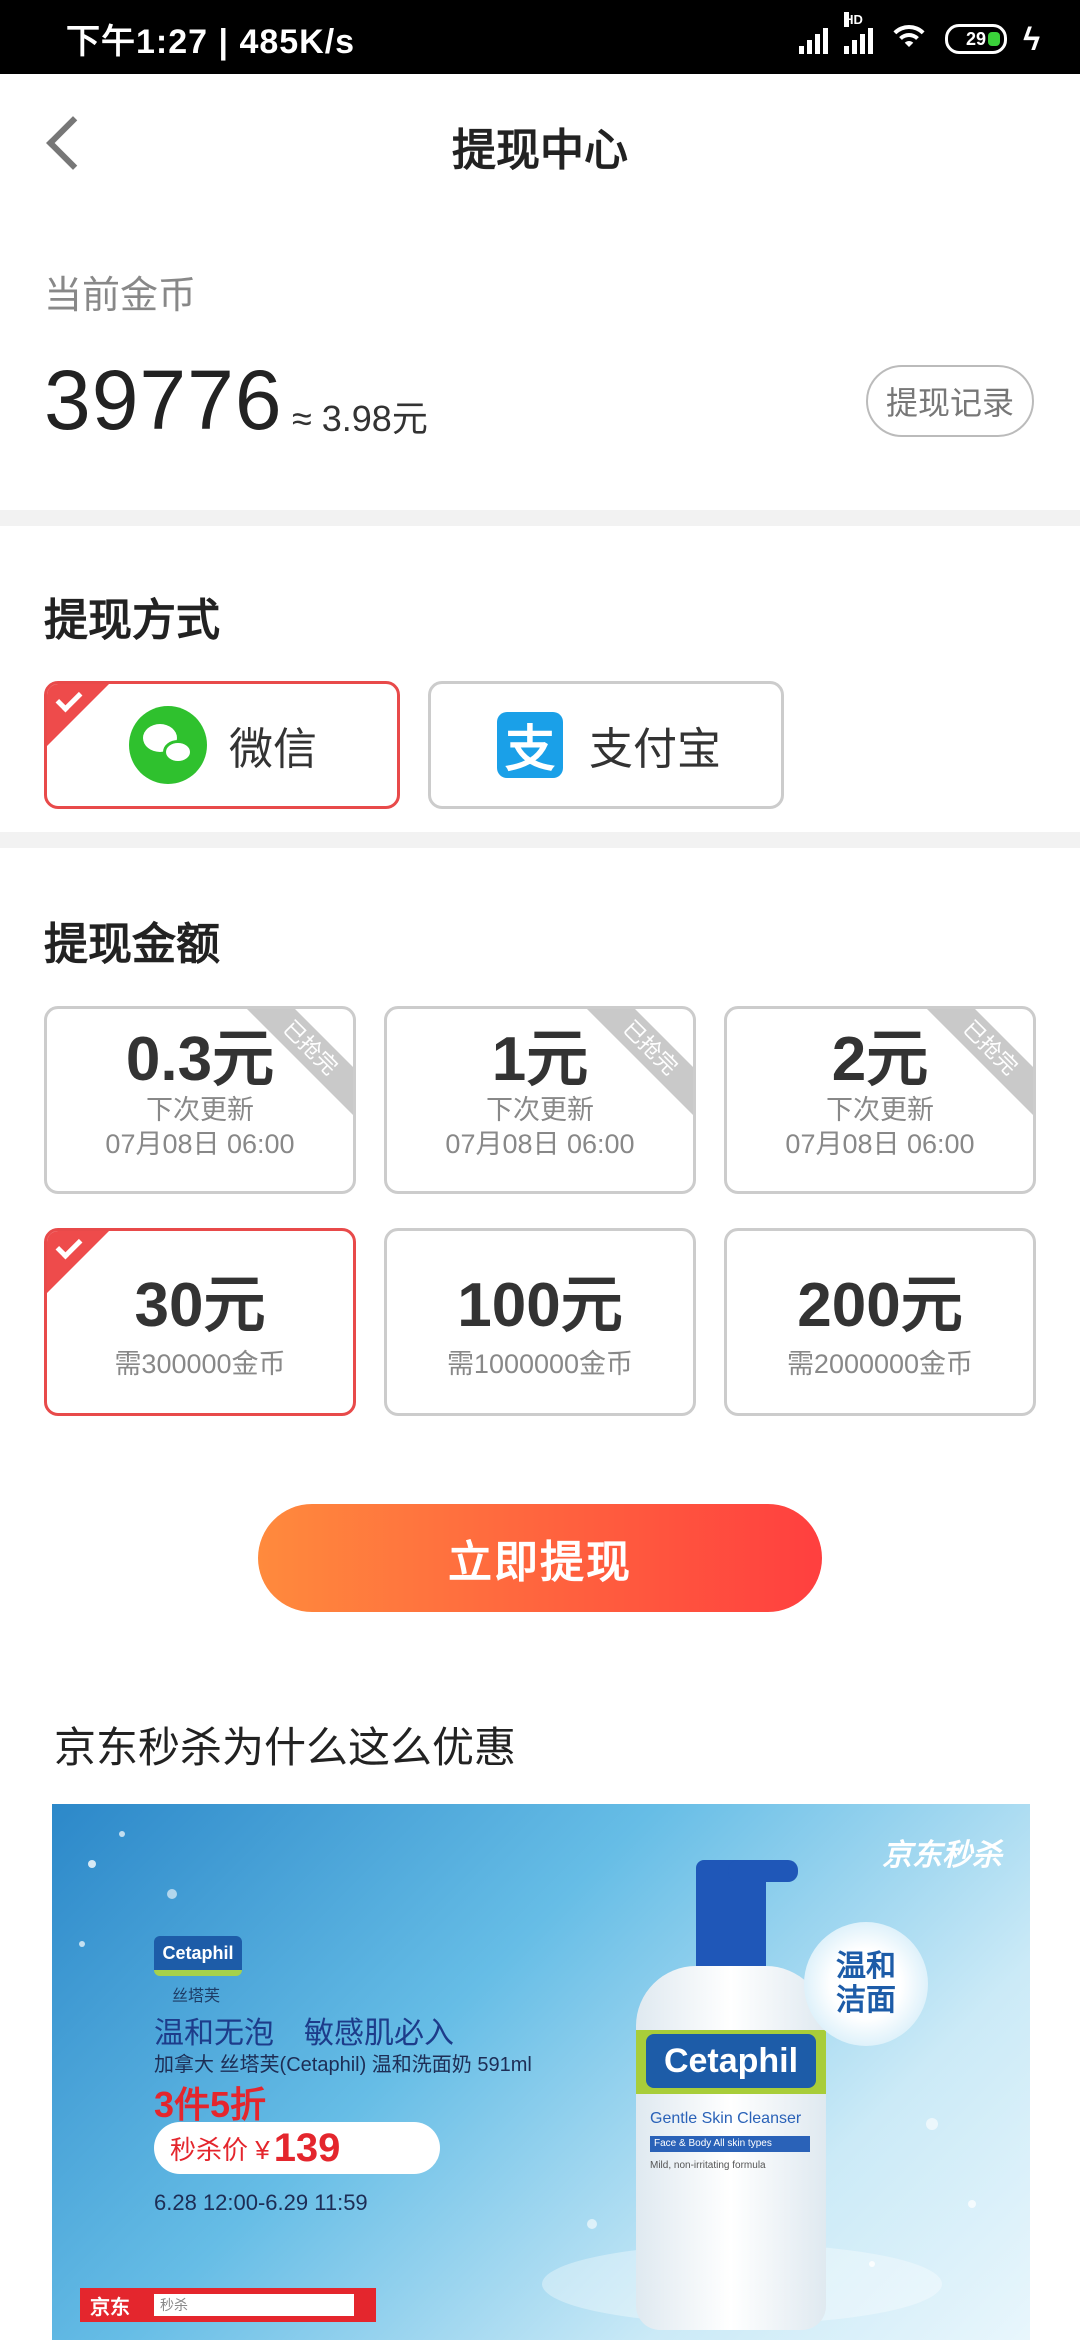 The image size is (1080, 2340). I want to click on coin-label: 当前金币, so click(120, 296).